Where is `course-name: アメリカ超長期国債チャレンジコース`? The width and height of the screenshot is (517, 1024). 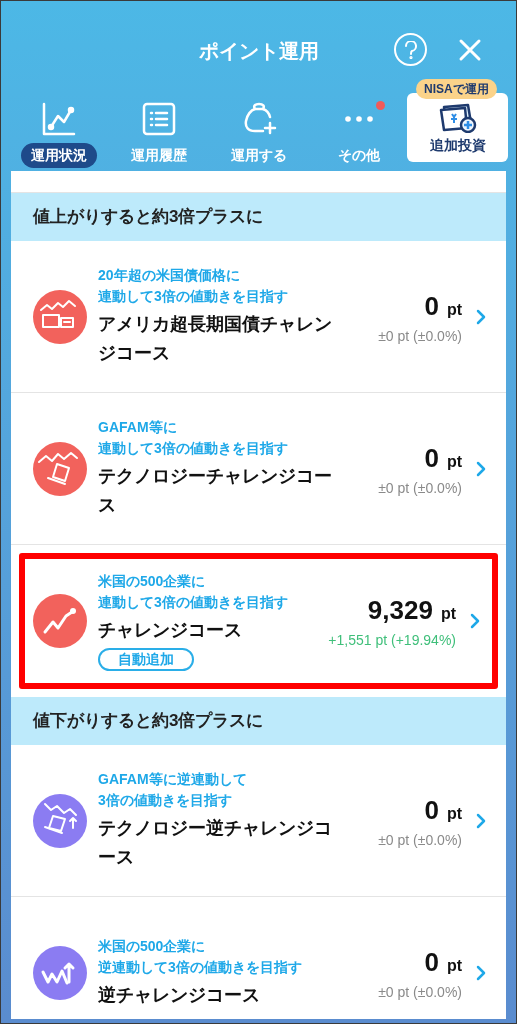
course-name: アメリカ超長期国債チャレンジコース is located at coordinates (215, 339).